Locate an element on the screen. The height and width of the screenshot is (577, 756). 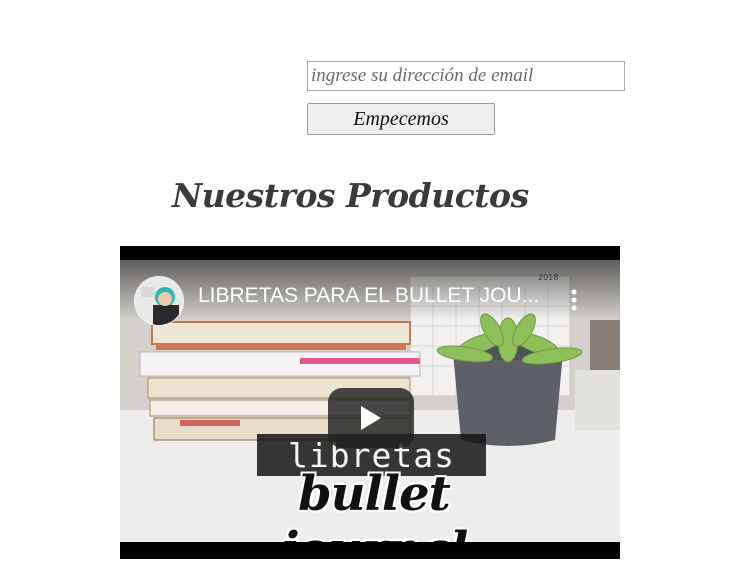
email-input is located at coordinates (466, 76).